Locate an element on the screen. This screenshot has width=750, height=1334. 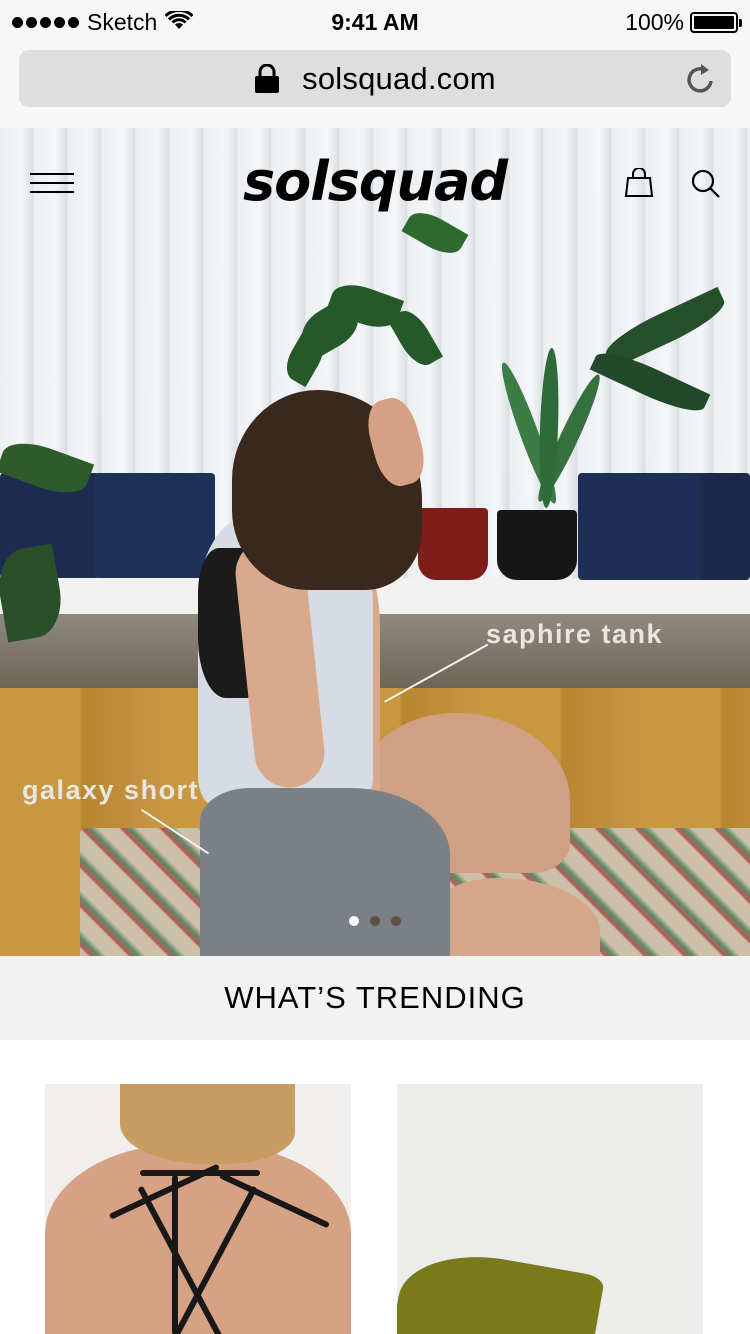
battery-group: 100% is located at coordinates (683, 22).